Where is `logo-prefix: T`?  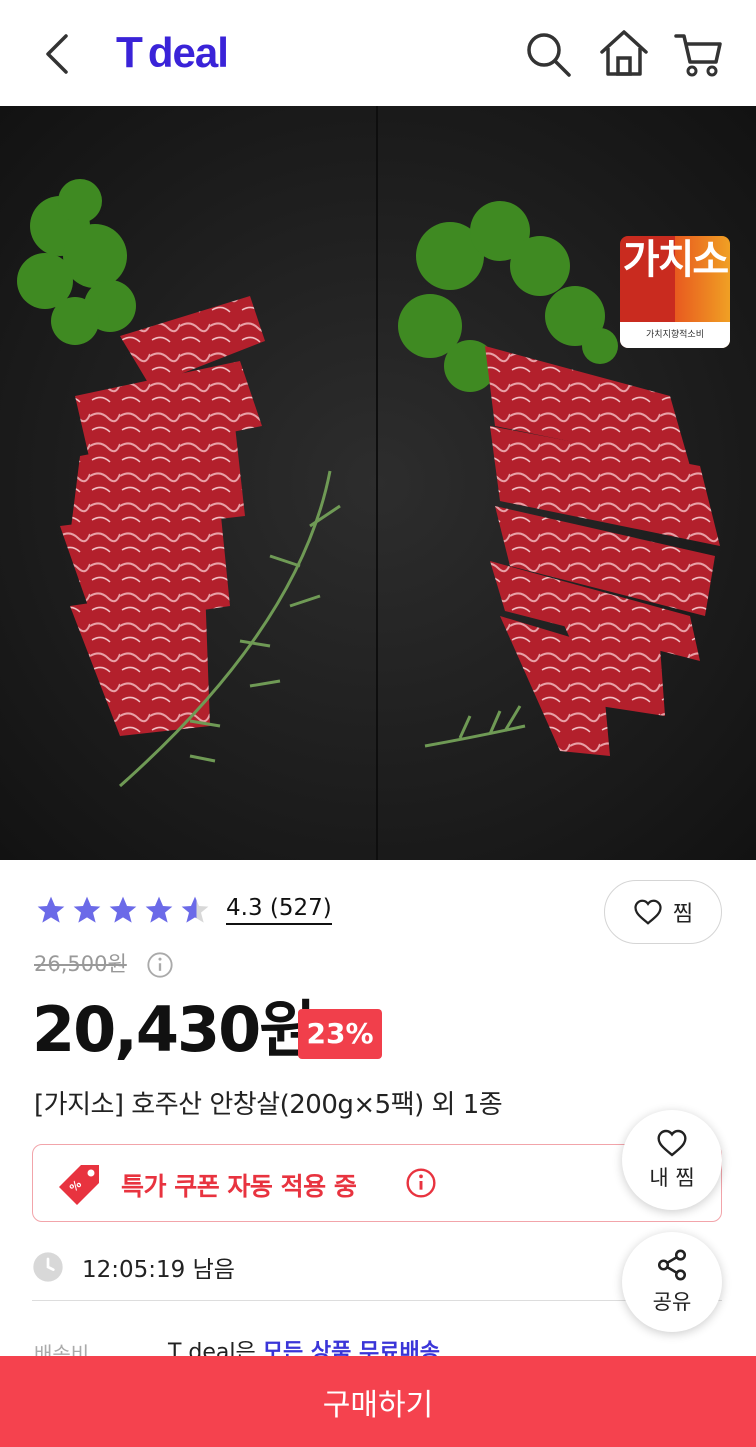
logo-prefix: T is located at coordinates (129, 52).